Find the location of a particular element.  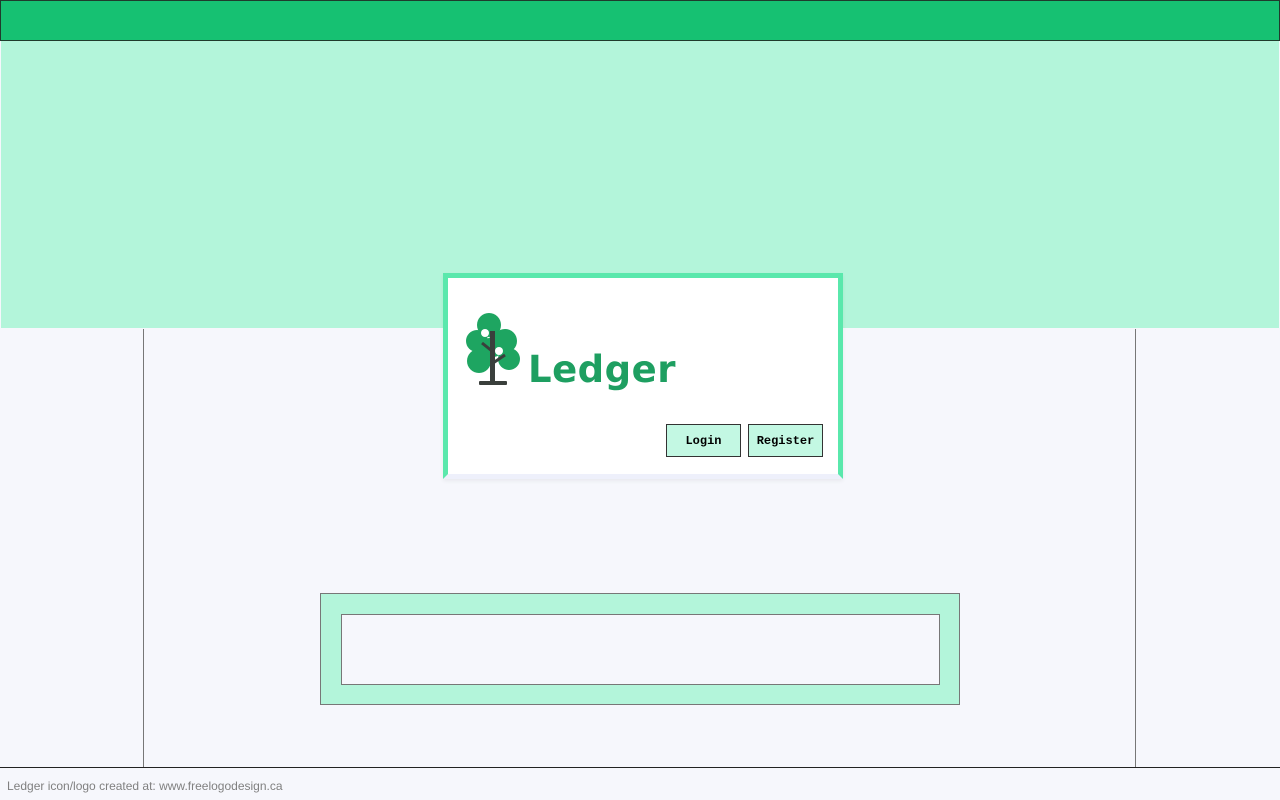

register-button: Register is located at coordinates (785, 440).